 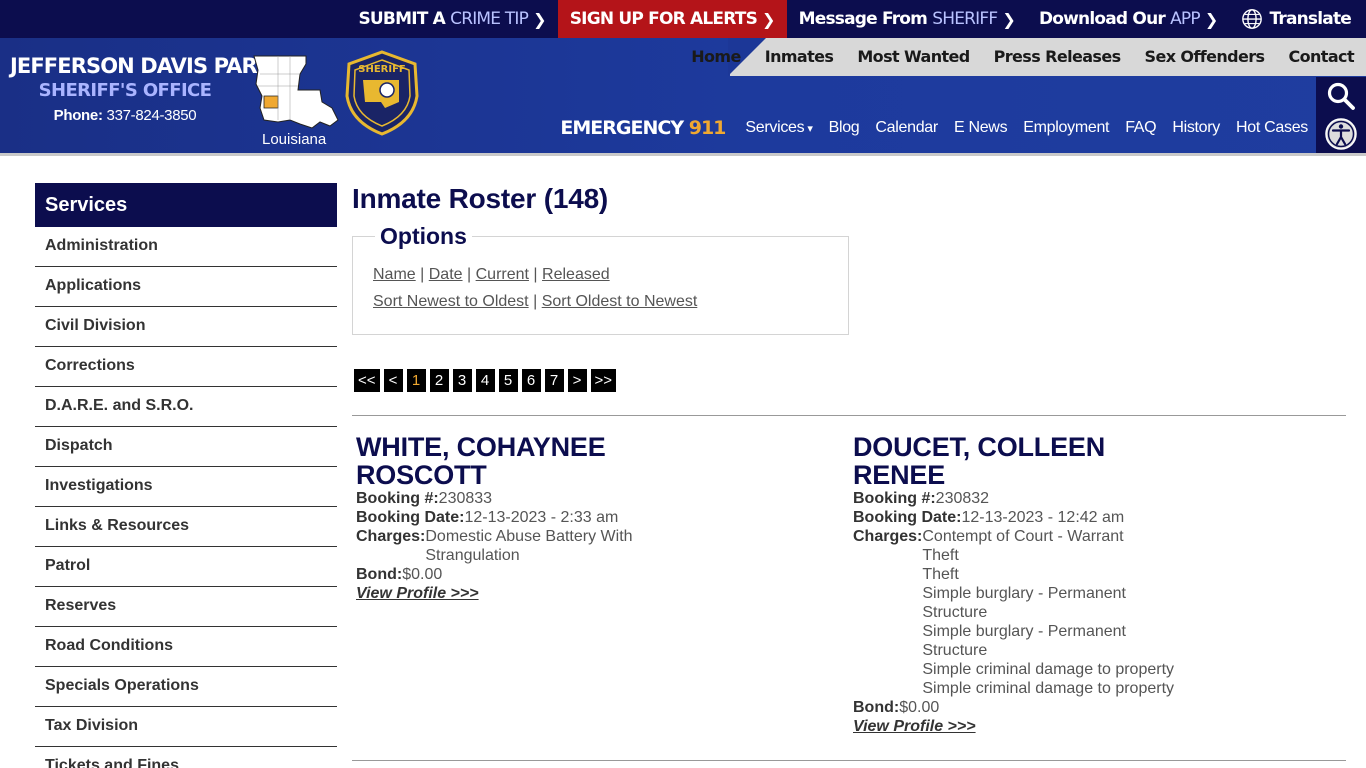 I want to click on page-prev: <, so click(x=393, y=380).